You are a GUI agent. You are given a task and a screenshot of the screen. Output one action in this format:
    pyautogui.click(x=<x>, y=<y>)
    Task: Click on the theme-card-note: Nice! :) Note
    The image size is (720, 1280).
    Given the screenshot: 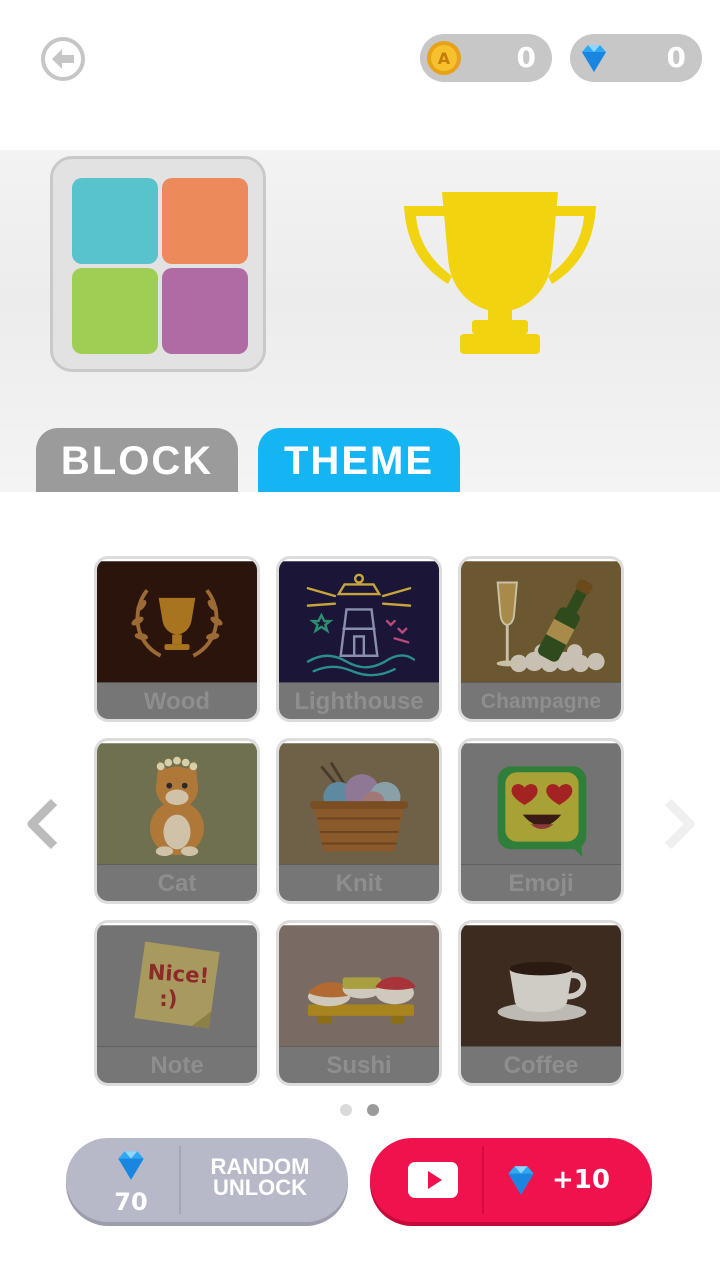 What is the action you would take?
    pyautogui.click(x=177, y=1003)
    